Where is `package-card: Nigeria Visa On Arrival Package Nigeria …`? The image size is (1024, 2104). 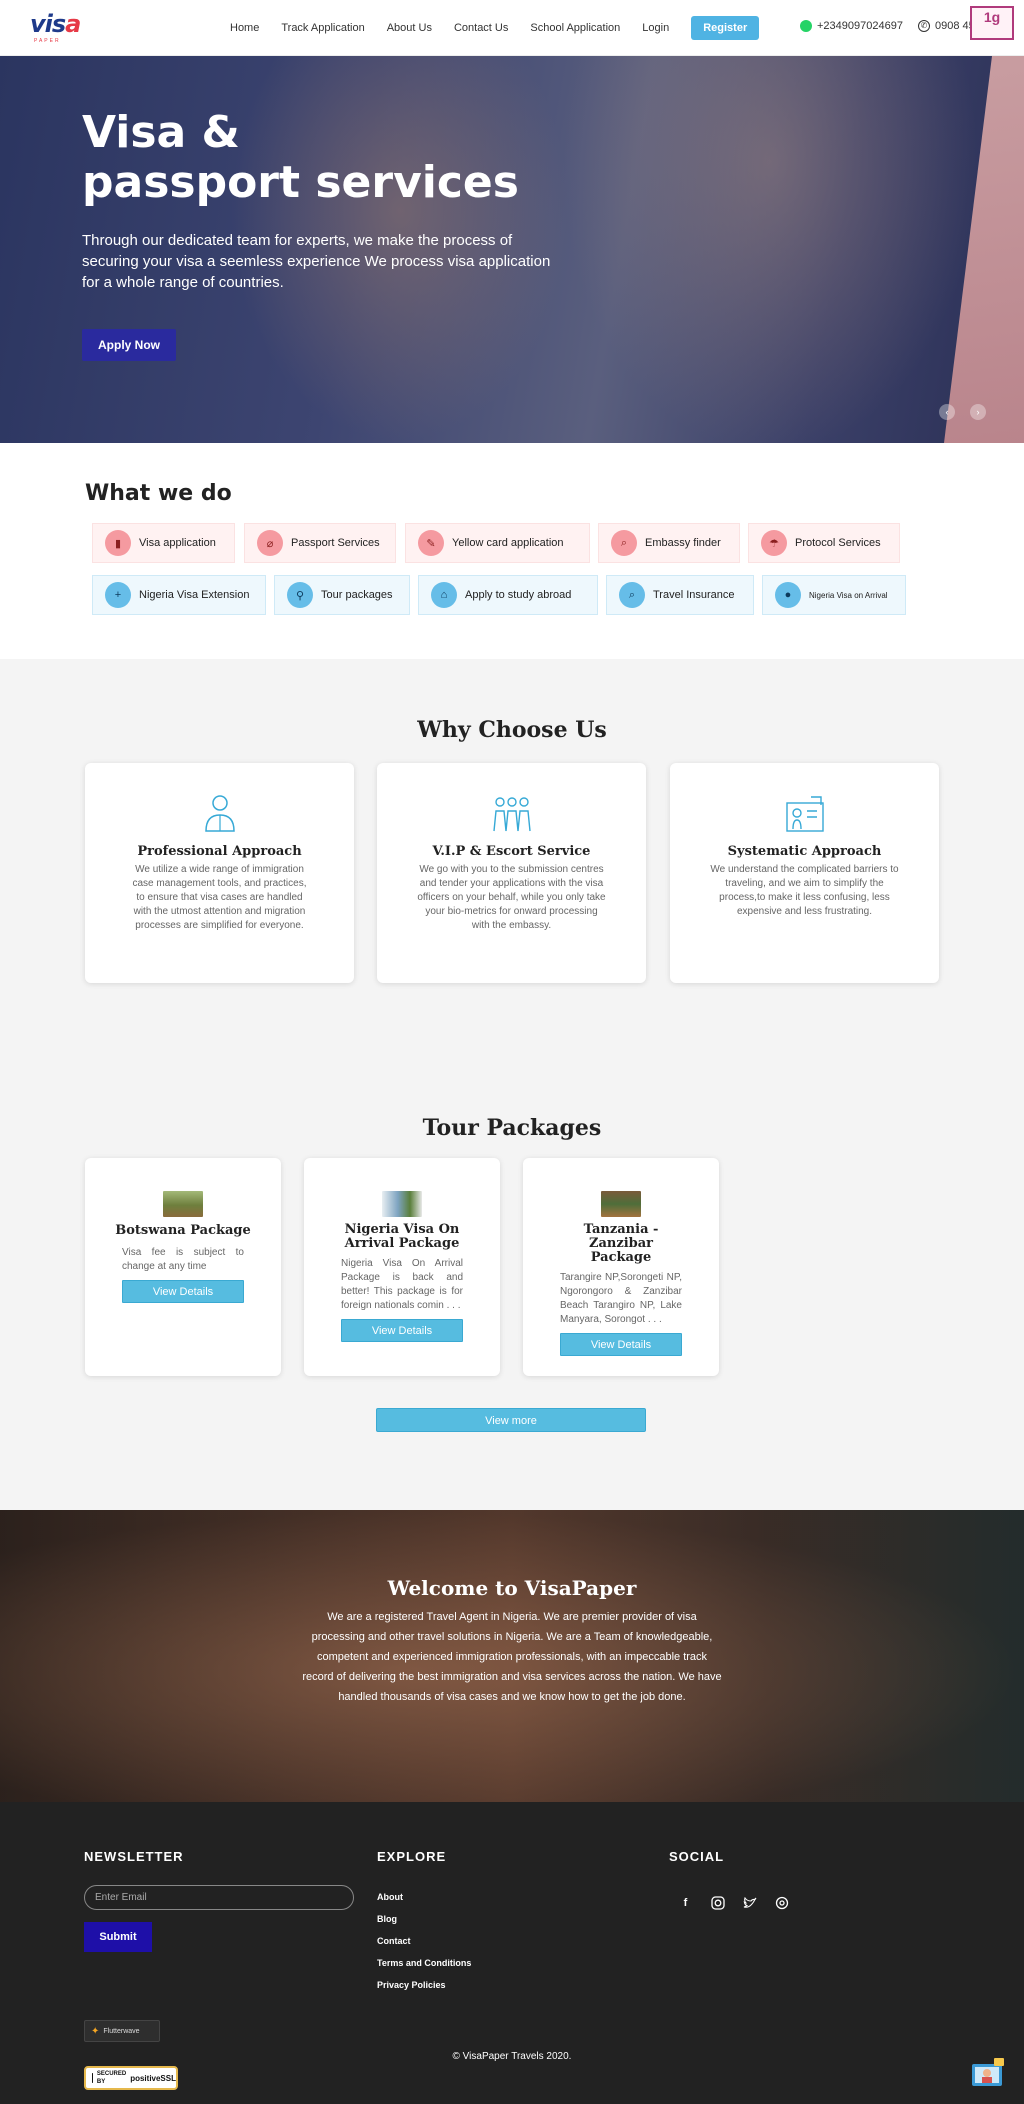 package-card: Nigeria Visa On Arrival Package Nigeria … is located at coordinates (402, 1267).